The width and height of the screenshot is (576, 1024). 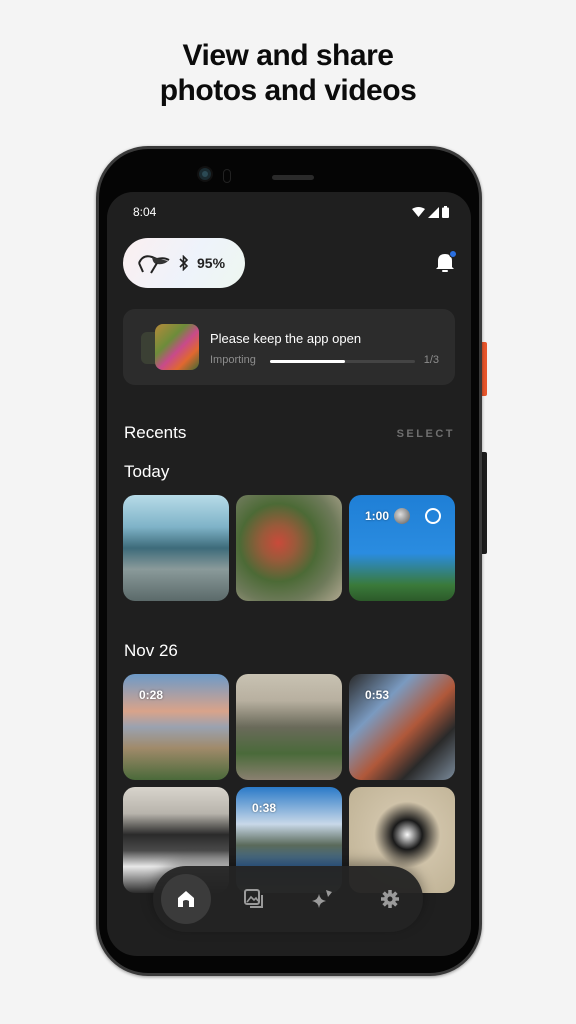 I want to click on nav-gallery, so click(x=254, y=899).